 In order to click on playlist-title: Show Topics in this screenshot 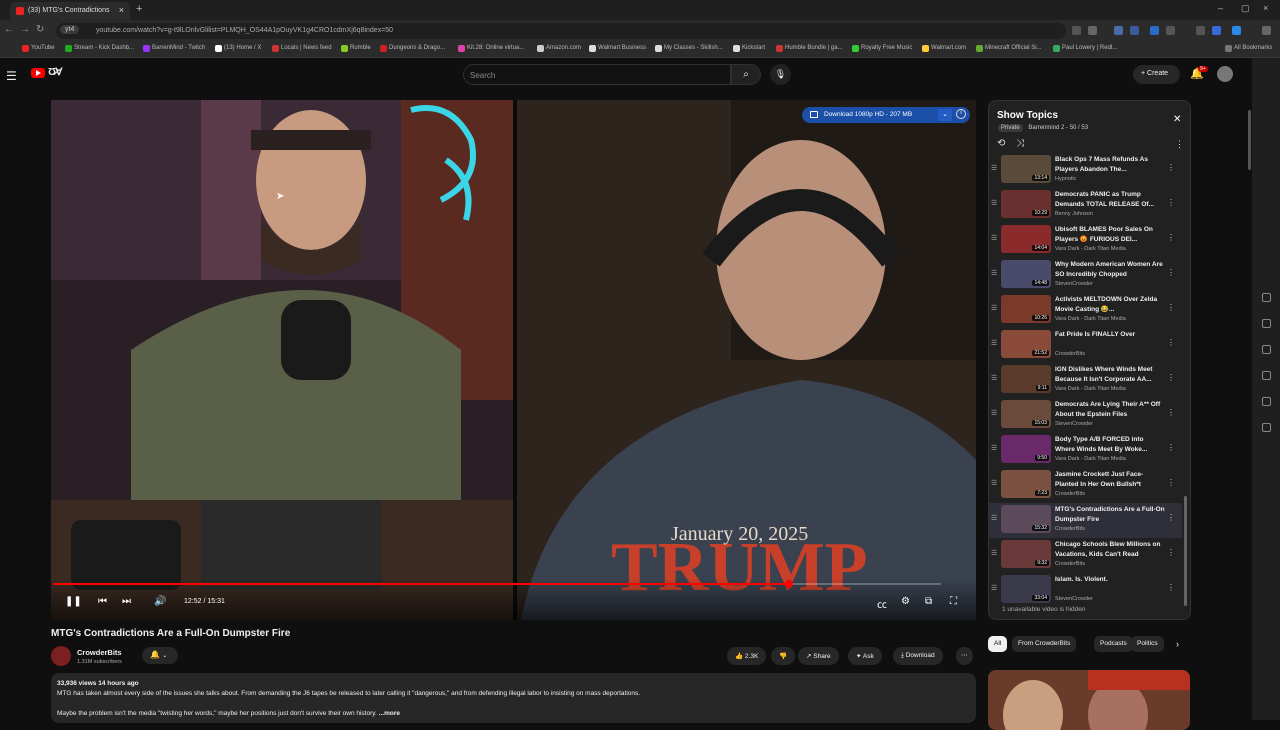, I will do `click(1027, 115)`.